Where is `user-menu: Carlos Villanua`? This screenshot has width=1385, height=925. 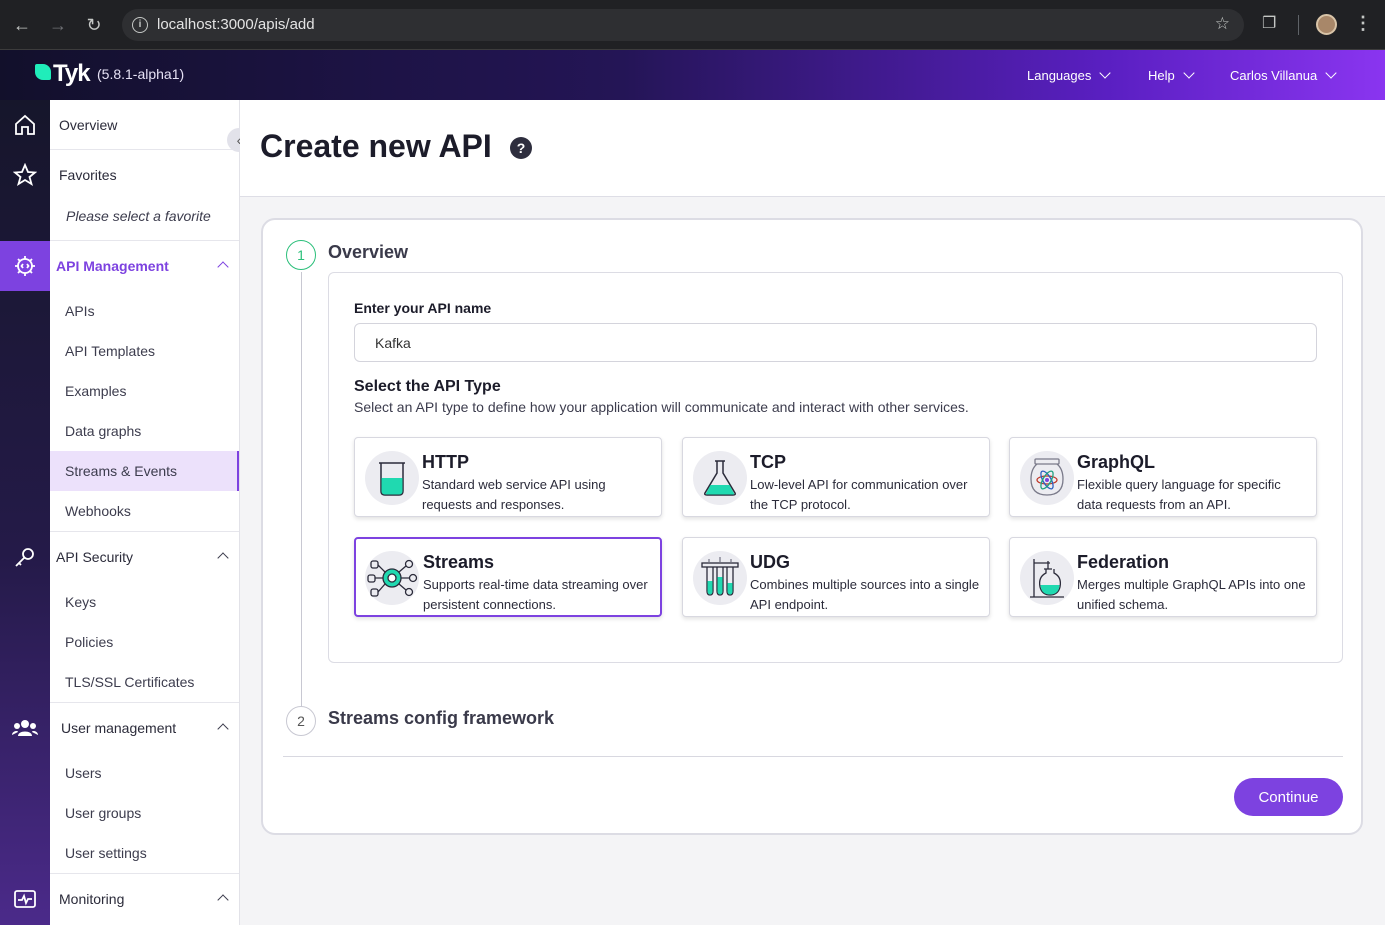
user-menu: Carlos Villanua is located at coordinates (1283, 75).